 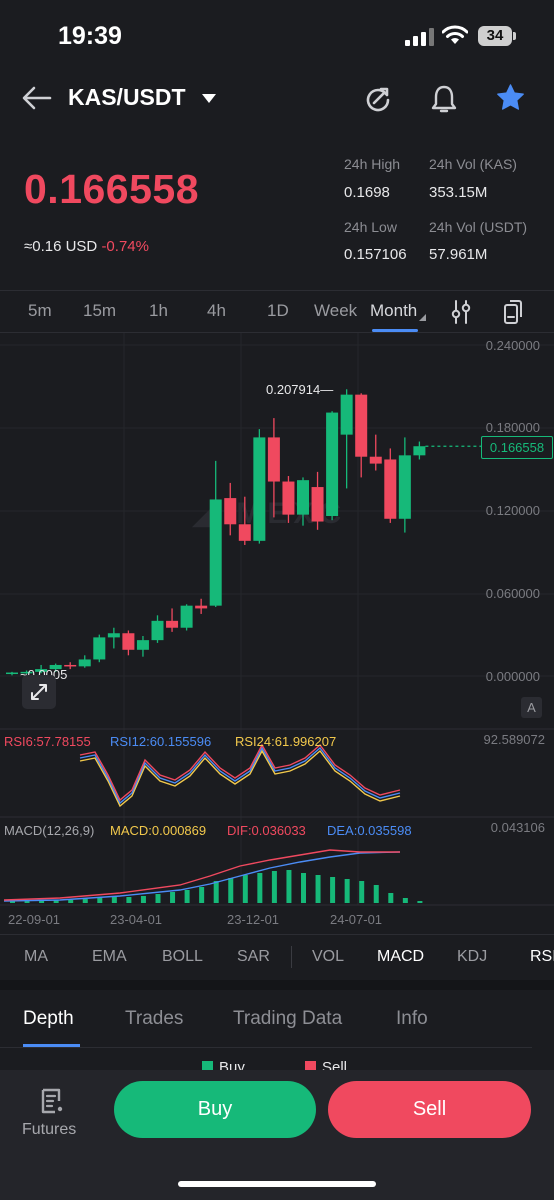 What do you see at coordinates (370, 227) in the screenshot?
I see `low-label: 24h Low` at bounding box center [370, 227].